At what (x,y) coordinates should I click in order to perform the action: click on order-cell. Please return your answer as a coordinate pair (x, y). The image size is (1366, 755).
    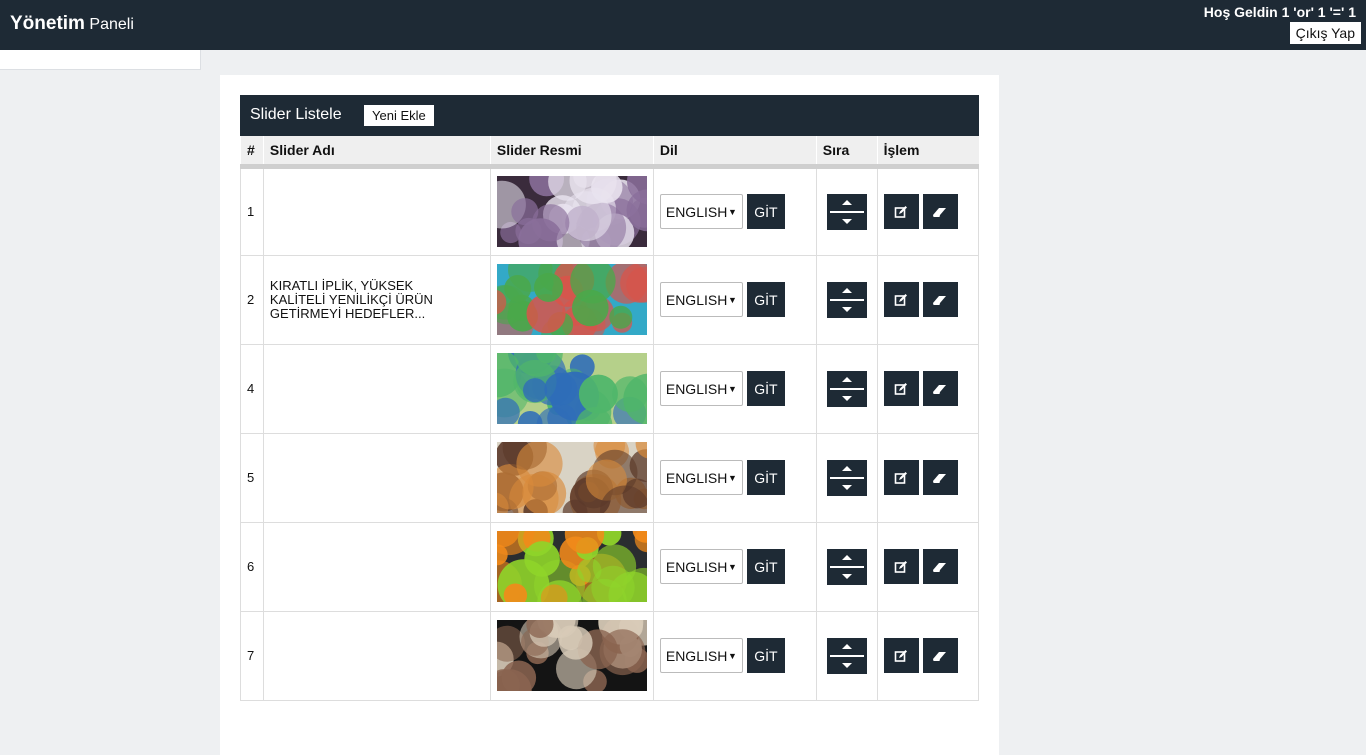
    Looking at the image, I should click on (846, 477).